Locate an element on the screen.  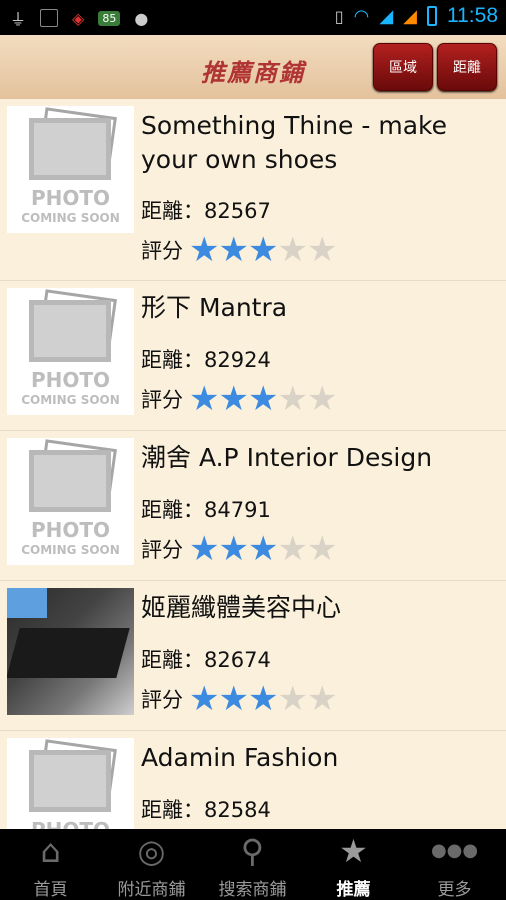
distance-value: 82674 is located at coordinates (237, 660).